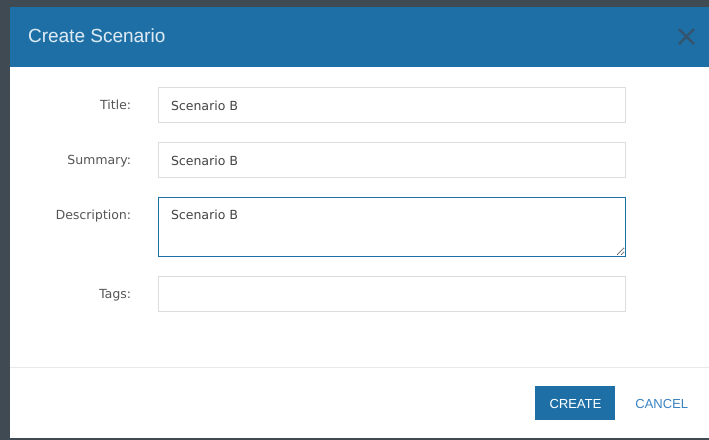  Describe the element at coordinates (98, 159) in the screenshot. I see `field-label: Summary:` at that location.